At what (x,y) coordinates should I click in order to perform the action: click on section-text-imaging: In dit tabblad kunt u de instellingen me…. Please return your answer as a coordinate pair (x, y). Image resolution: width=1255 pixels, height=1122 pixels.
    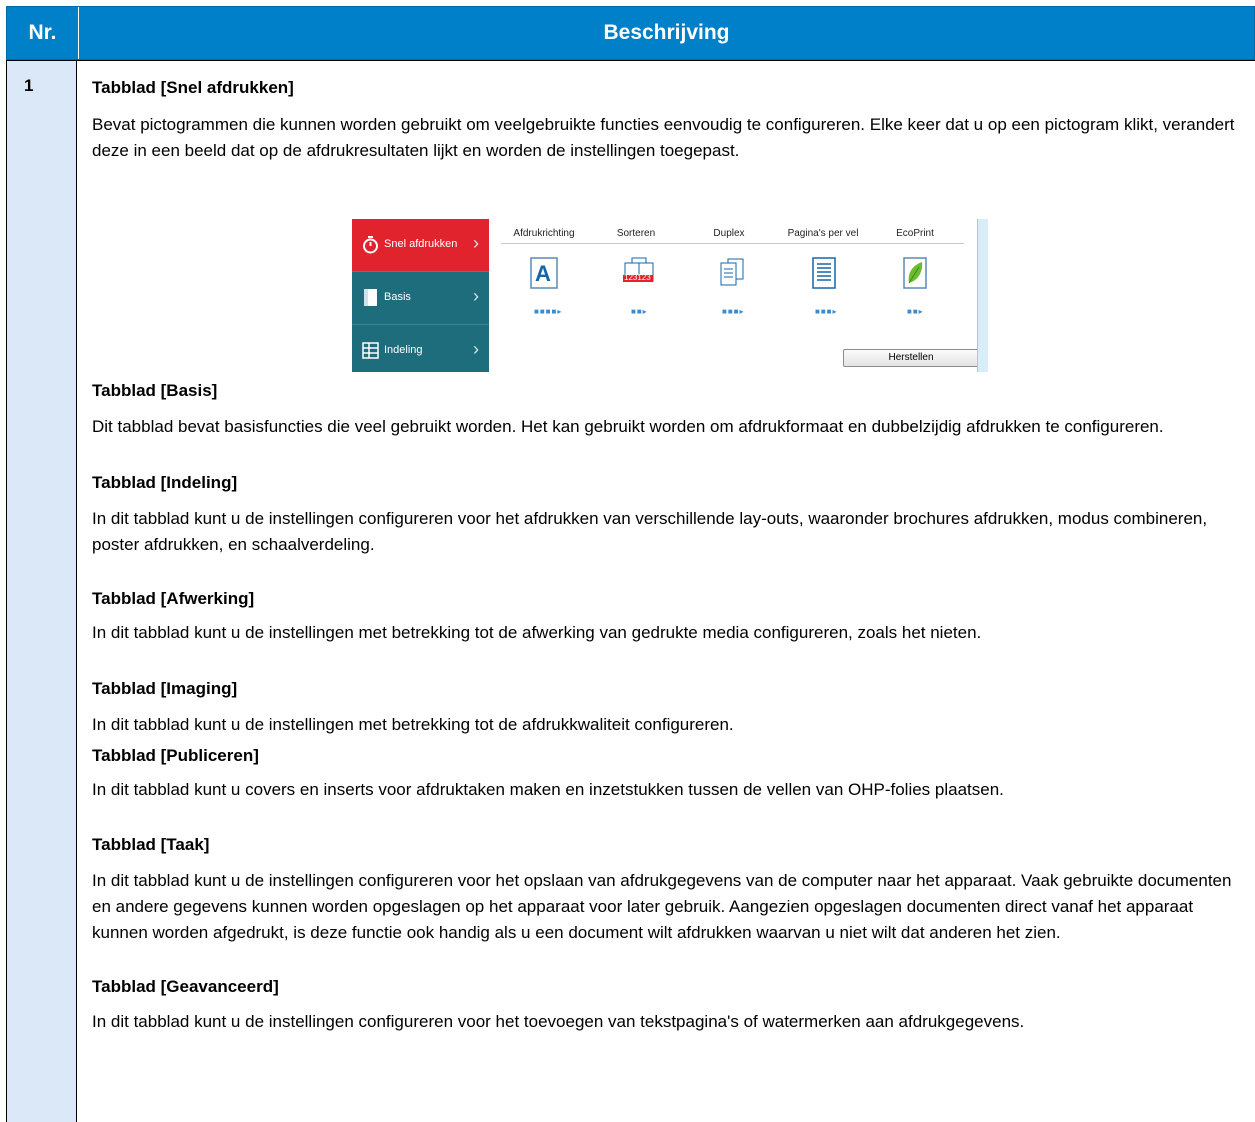
    Looking at the image, I should click on (413, 724).